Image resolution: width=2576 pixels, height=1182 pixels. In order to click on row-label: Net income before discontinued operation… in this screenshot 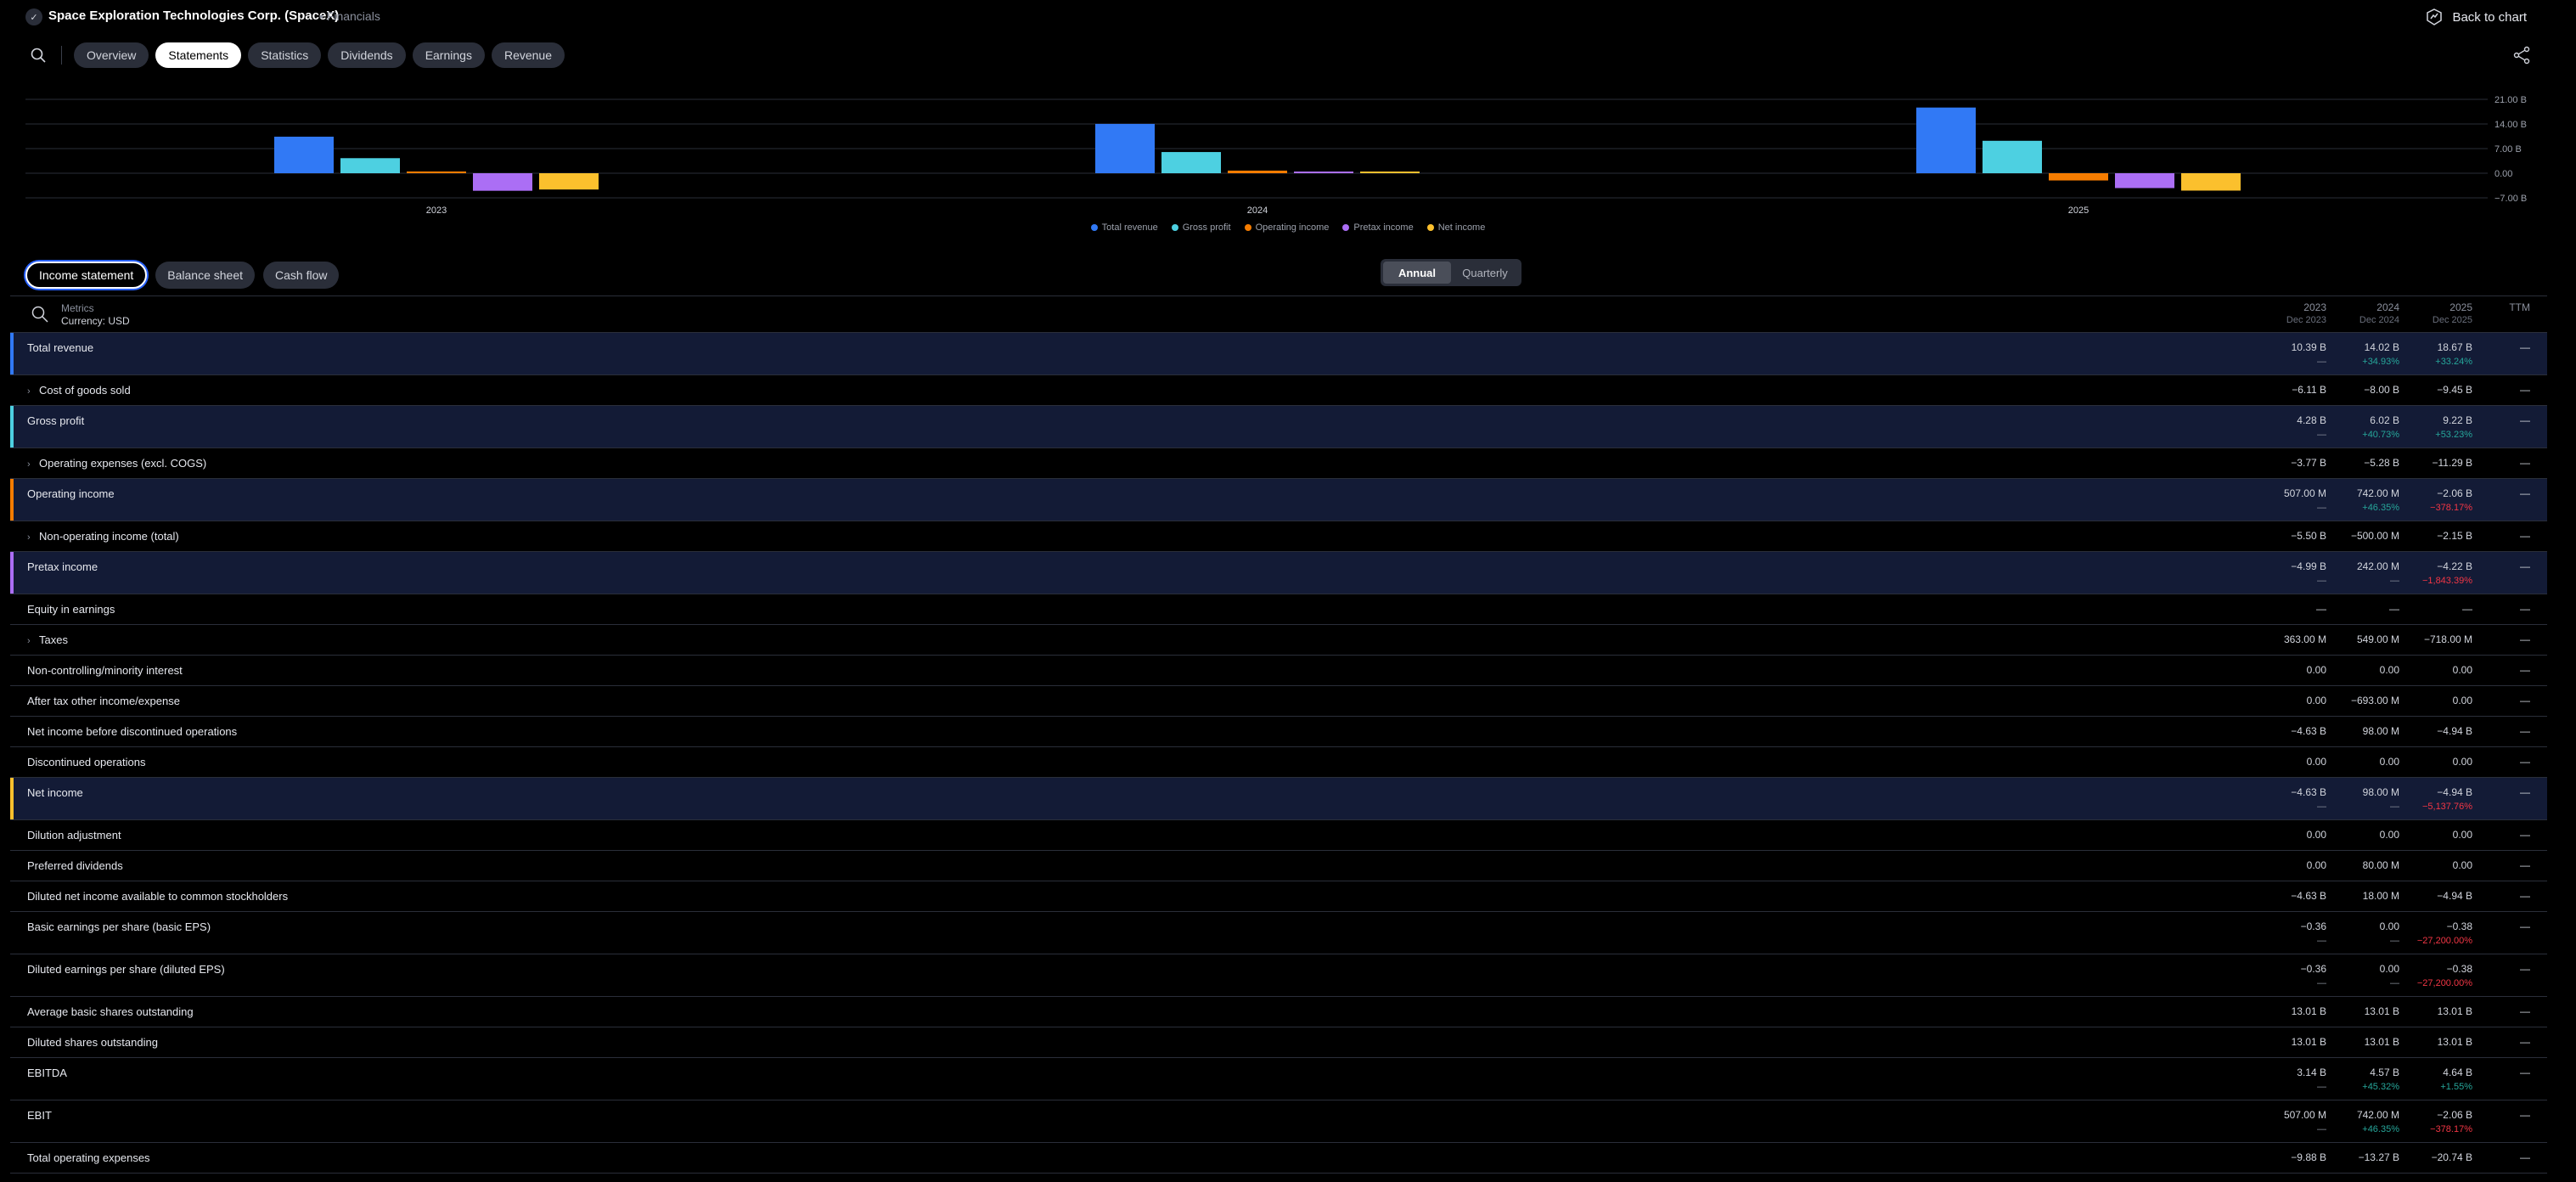, I will do `click(132, 731)`.